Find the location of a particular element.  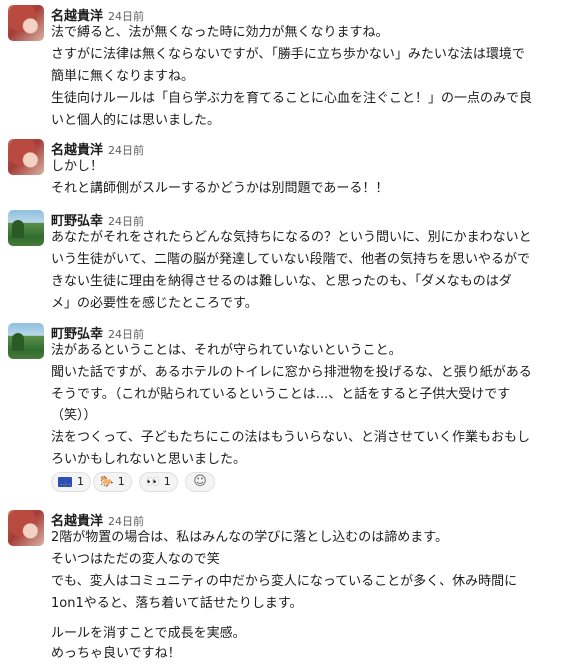

message-text: 聞いた話ですが、あるホテルのトイレに窓から排泄物を投げるな、と張り紙がある is located at coordinates (291, 372).